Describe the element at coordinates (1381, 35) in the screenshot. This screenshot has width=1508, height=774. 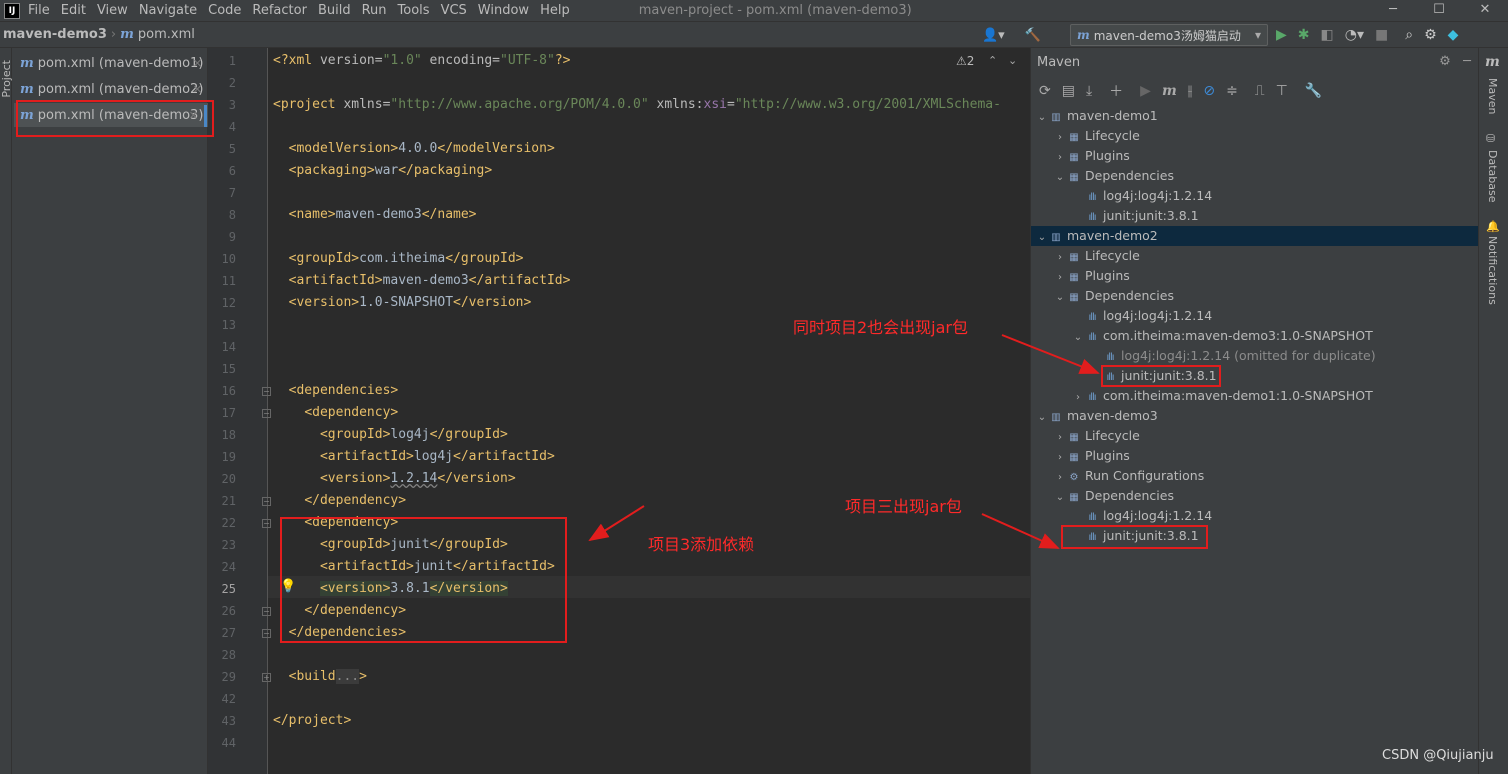
I see `stop-icon: ■` at that location.